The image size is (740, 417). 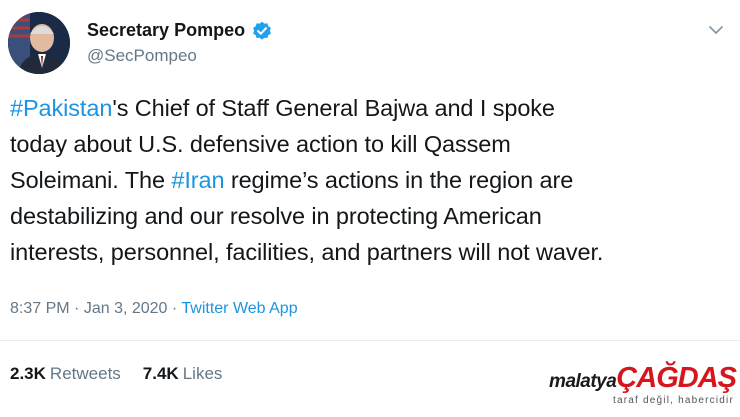 I want to click on avatar, so click(x=39, y=43).